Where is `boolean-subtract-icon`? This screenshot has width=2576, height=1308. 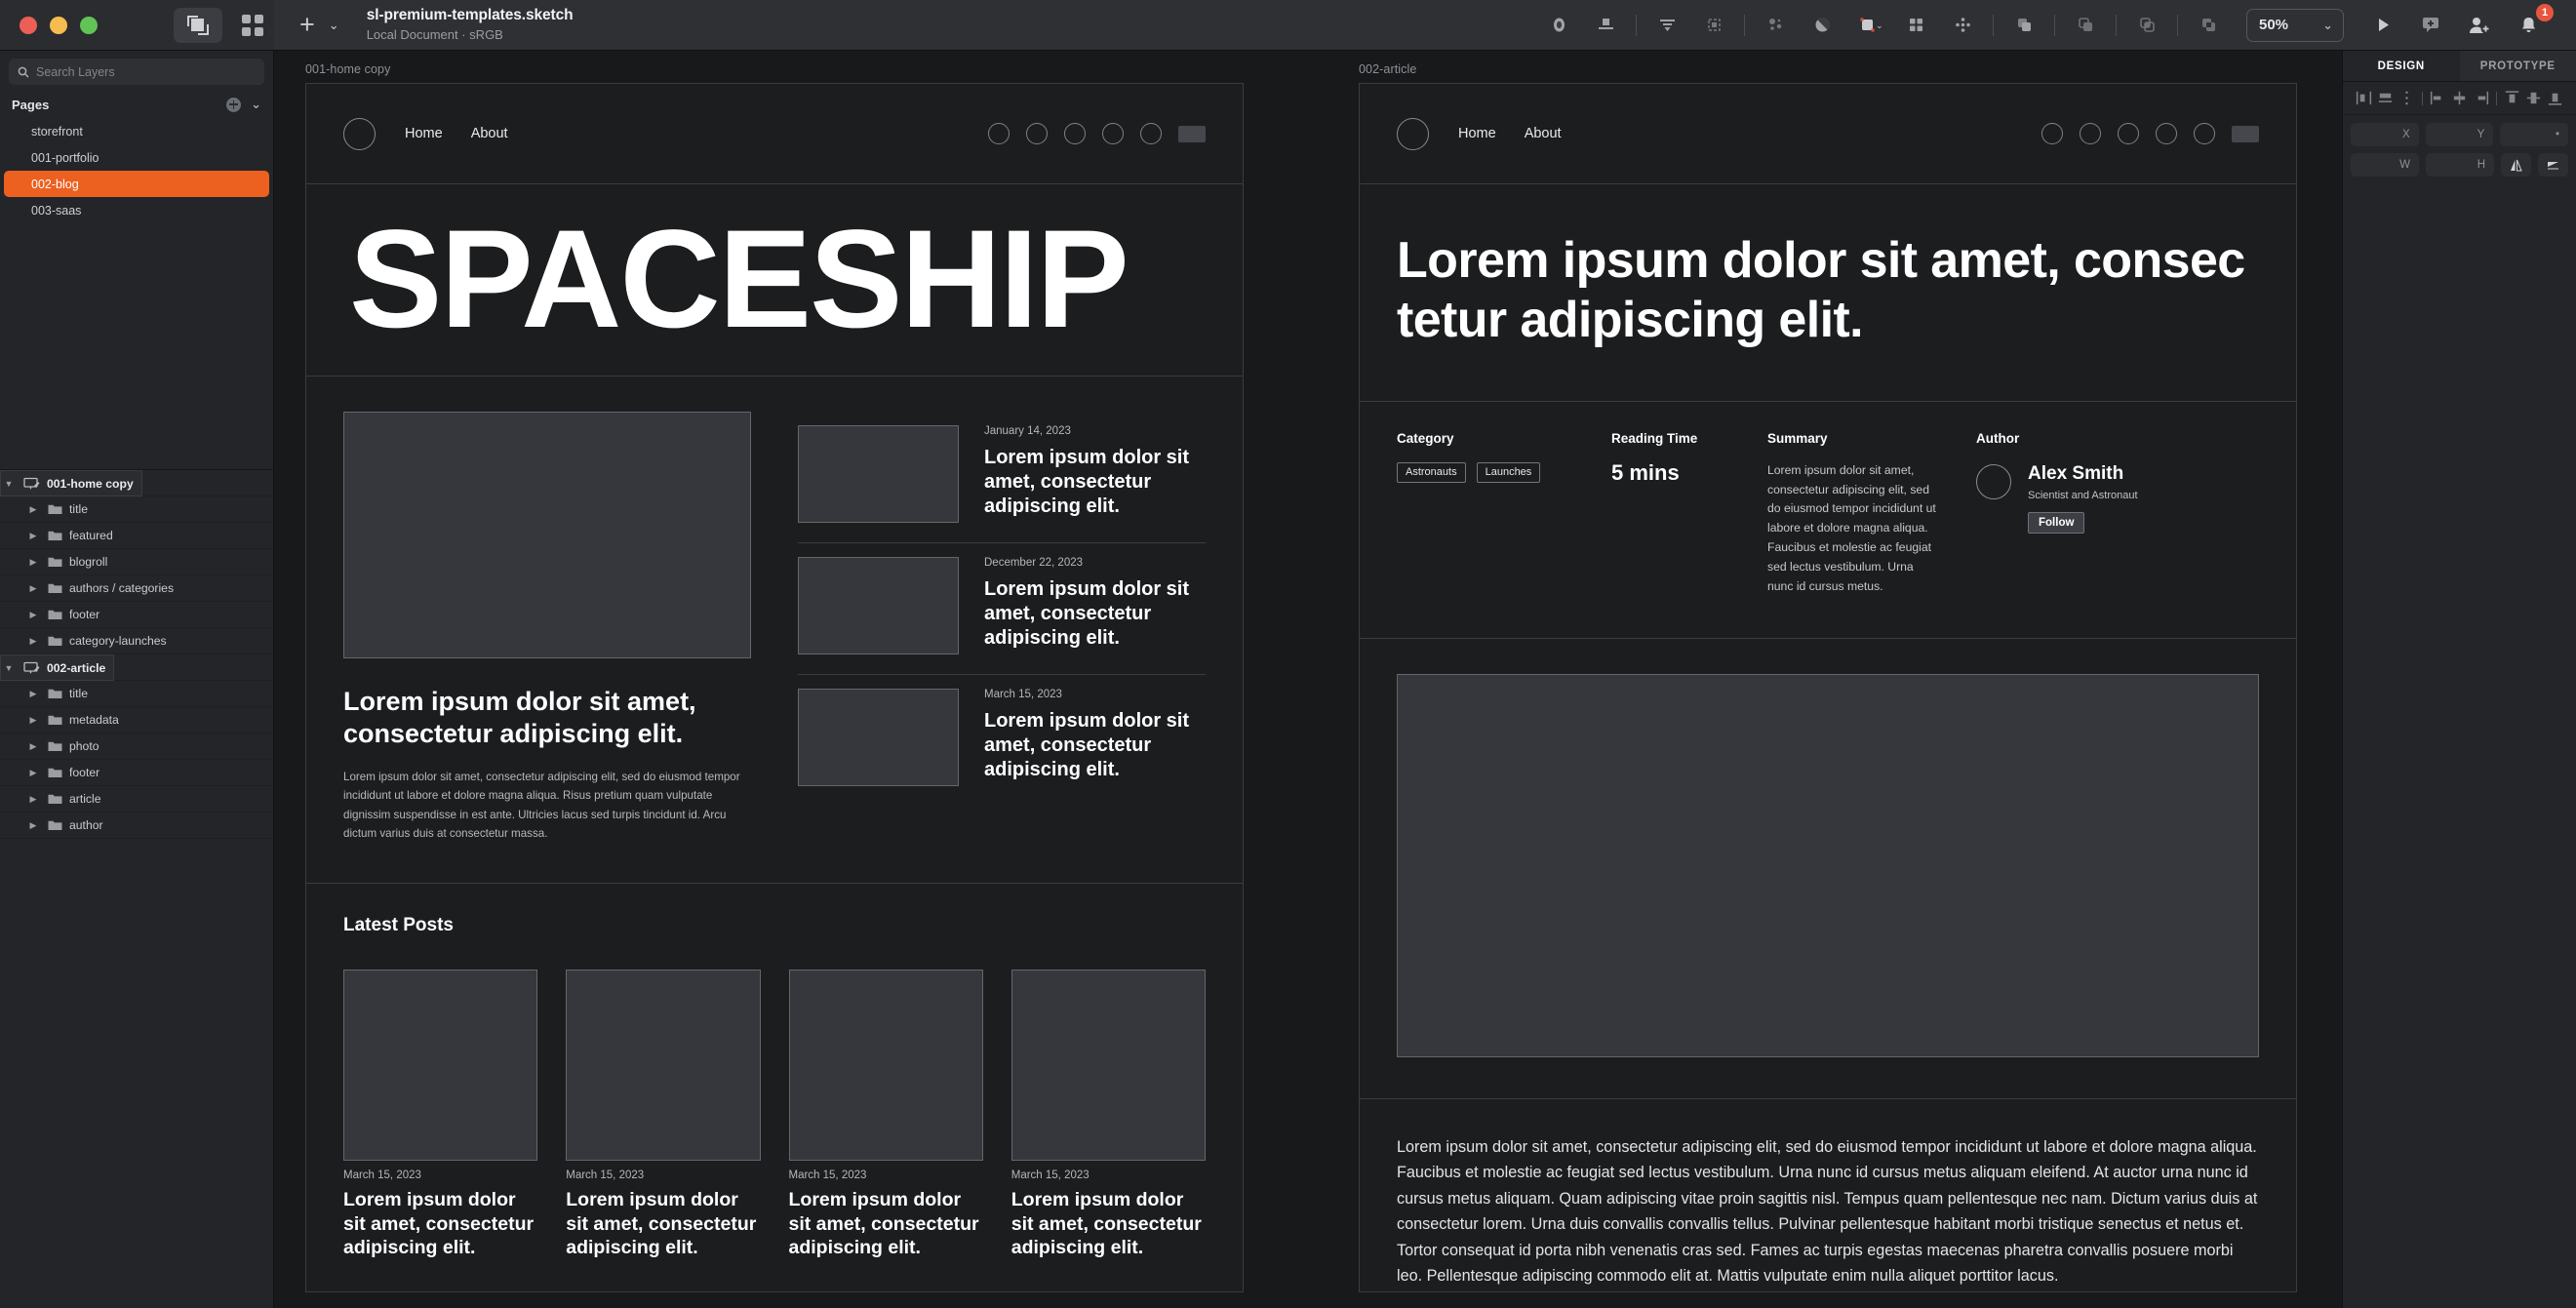
boolean-subtract-icon is located at coordinates (2085, 25).